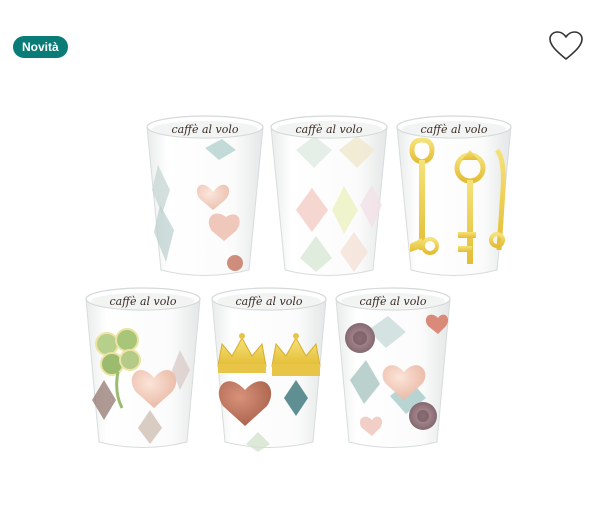 Image resolution: width=600 pixels, height=518 pixels. What do you see at coordinates (453, 129) in the screenshot?
I see `cup-3-inscription: caffè al volo` at bounding box center [453, 129].